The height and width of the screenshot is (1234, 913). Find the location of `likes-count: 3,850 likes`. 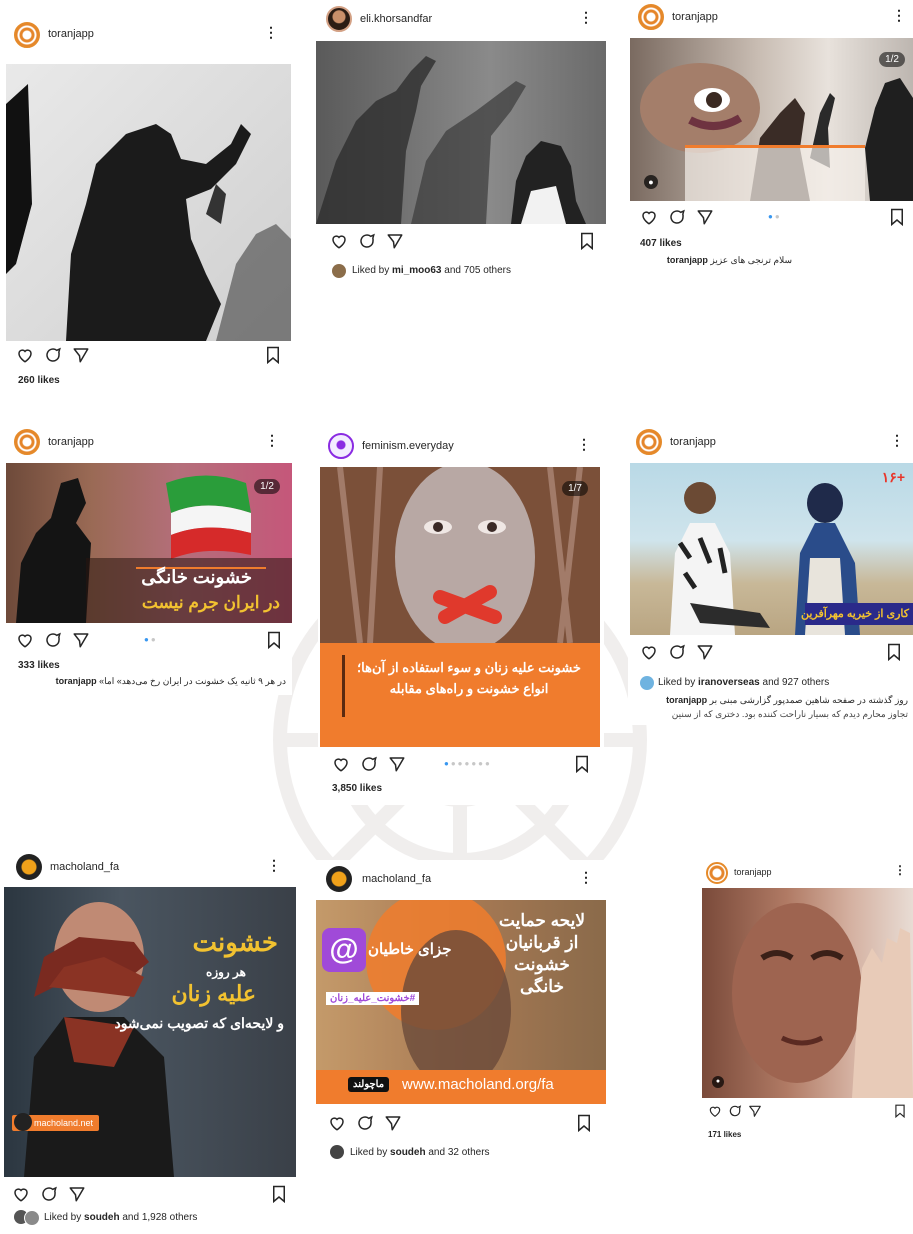

likes-count: 3,850 likes is located at coordinates (357, 788).